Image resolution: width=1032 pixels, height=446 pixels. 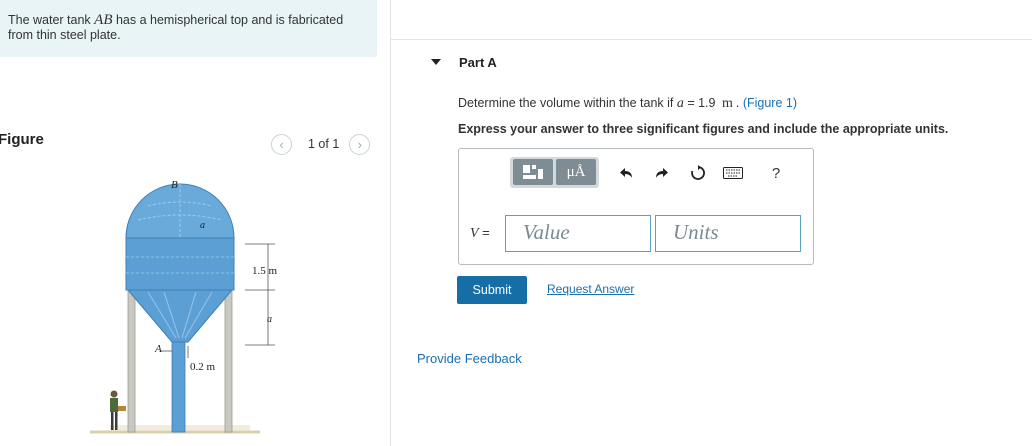 I want to click on reset-glyph, so click(x=698, y=172).